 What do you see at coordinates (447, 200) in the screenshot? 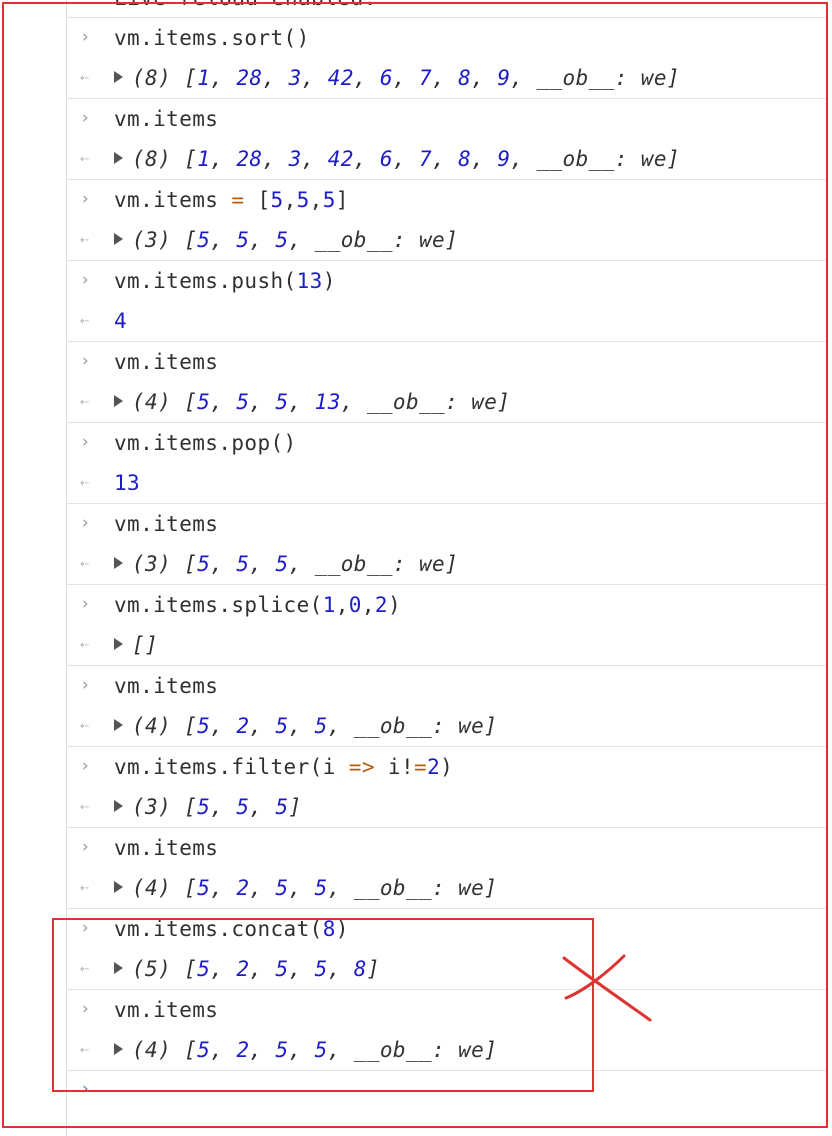
I see `console-input-line: › vm.items = [5,5,5]` at bounding box center [447, 200].